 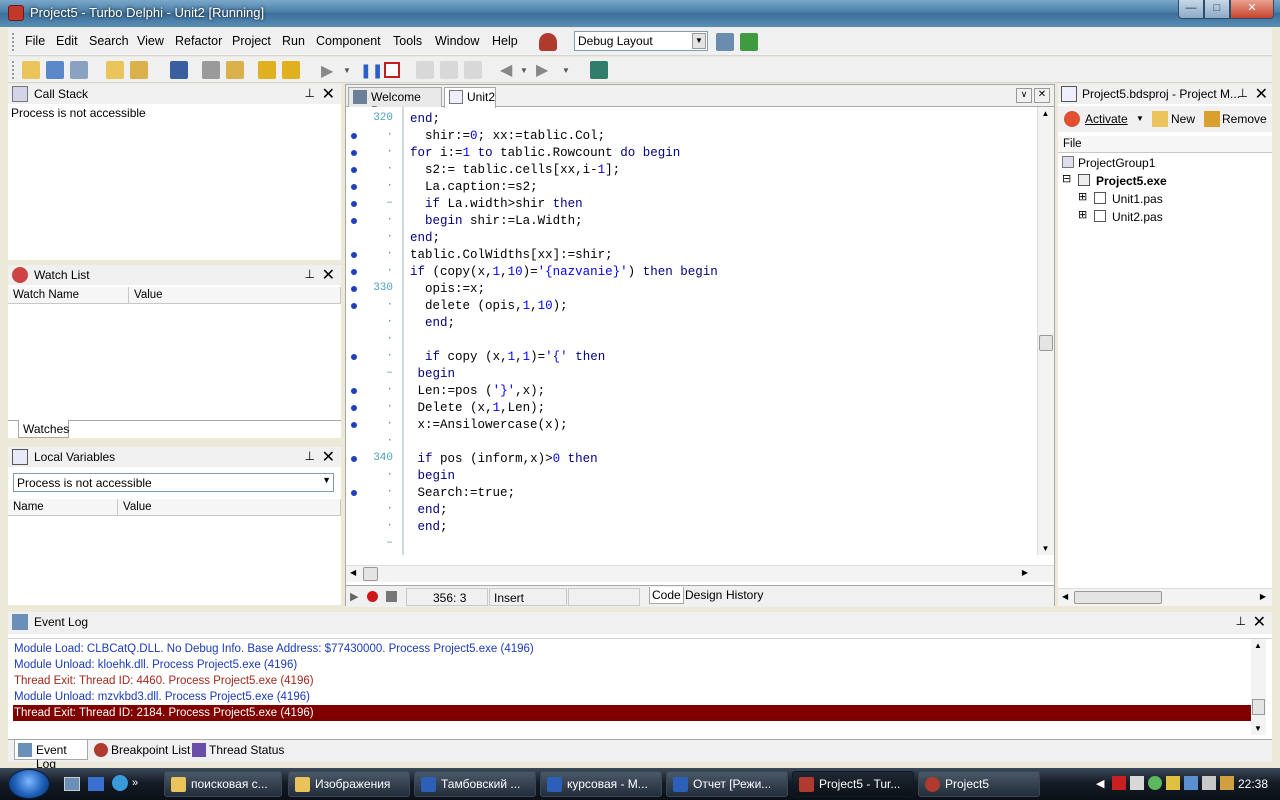 What do you see at coordinates (1155, 783) in the screenshot?
I see `update-icon` at bounding box center [1155, 783].